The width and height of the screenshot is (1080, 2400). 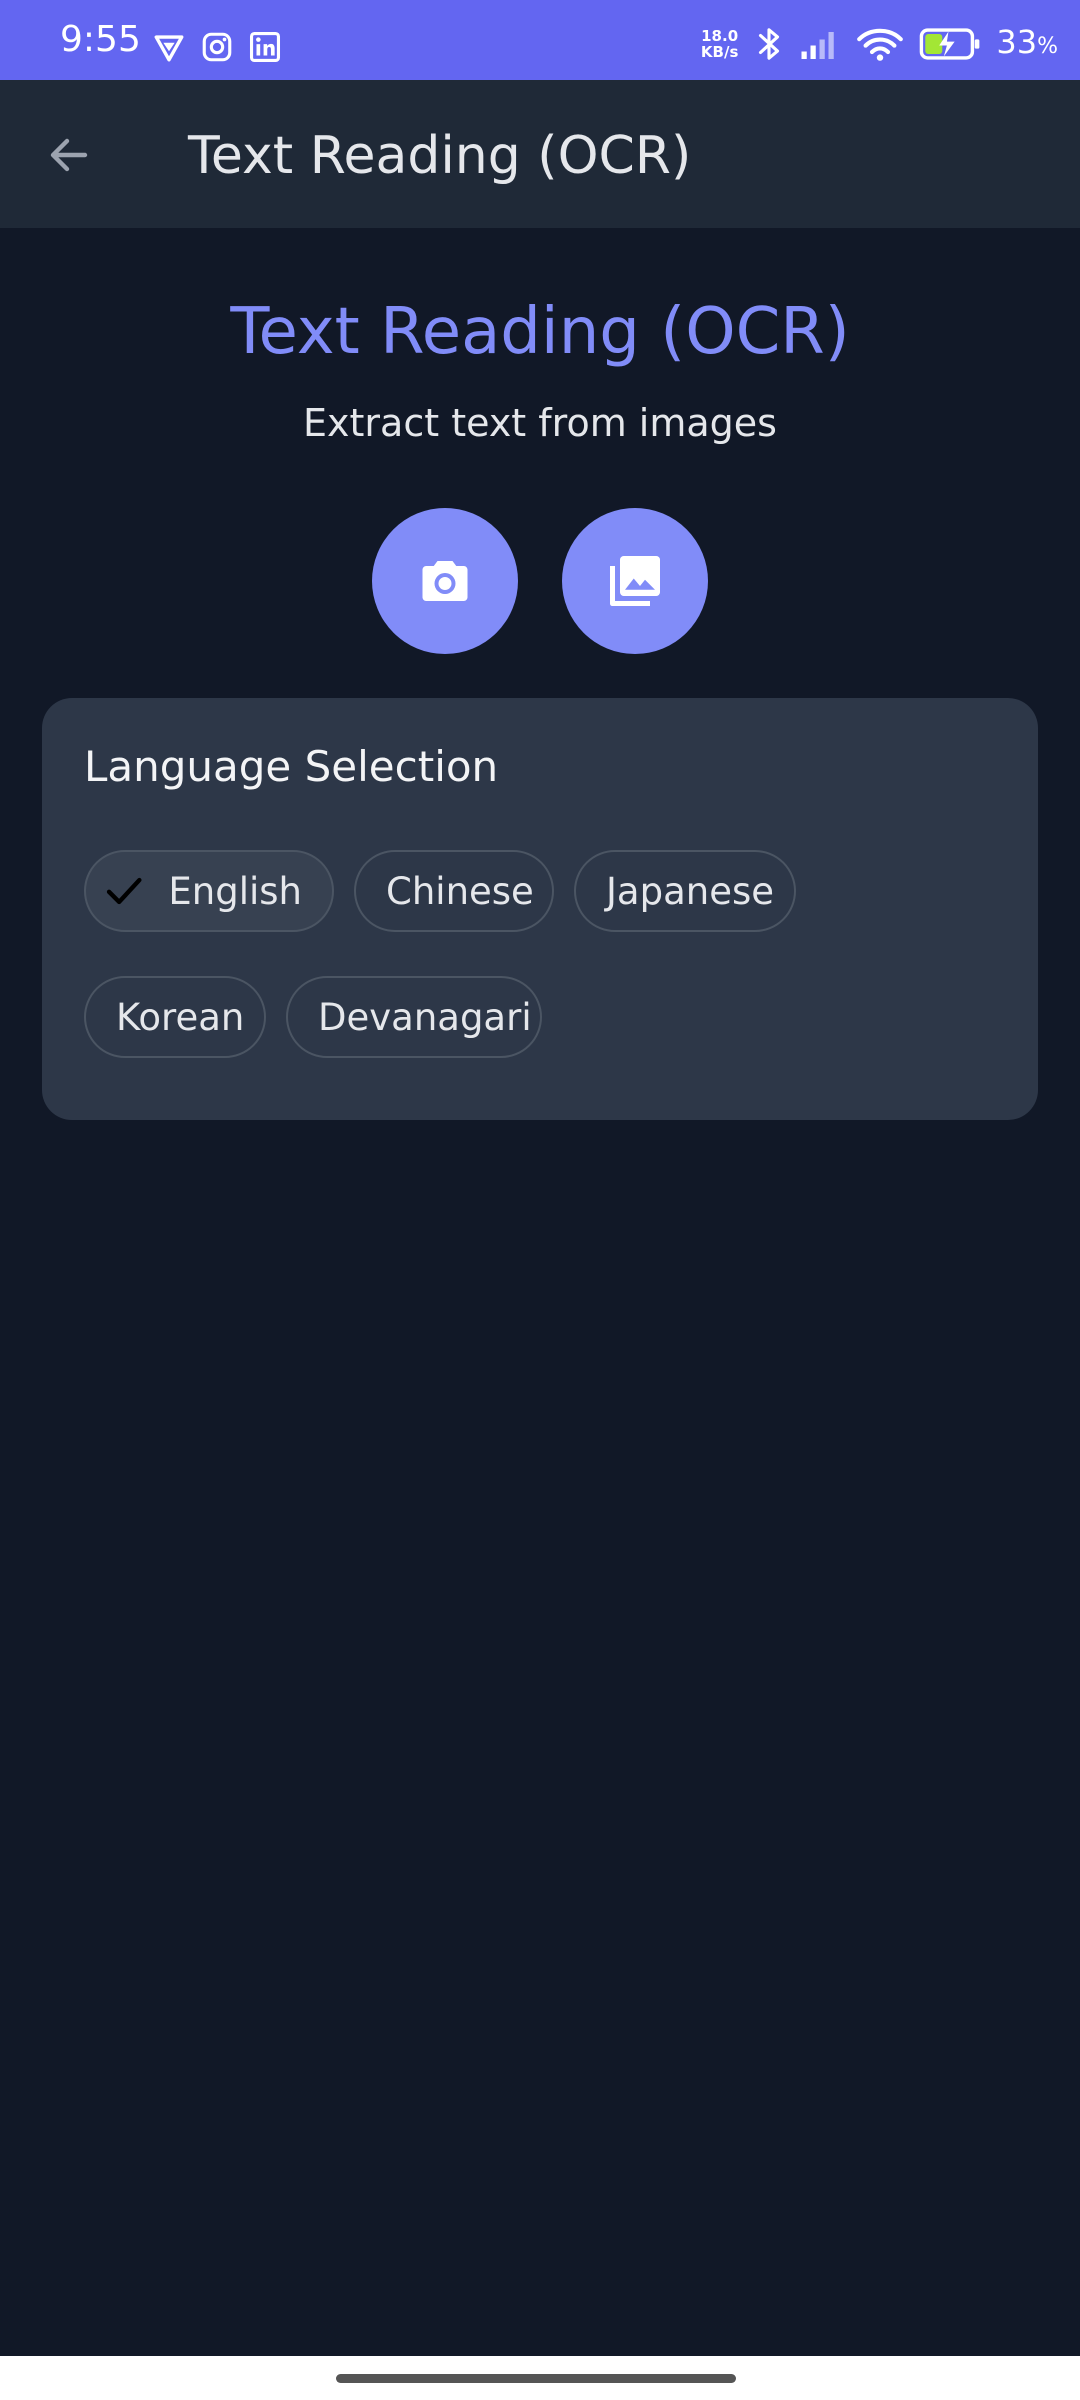 What do you see at coordinates (950, 44) in the screenshot?
I see `battery-charging-icon` at bounding box center [950, 44].